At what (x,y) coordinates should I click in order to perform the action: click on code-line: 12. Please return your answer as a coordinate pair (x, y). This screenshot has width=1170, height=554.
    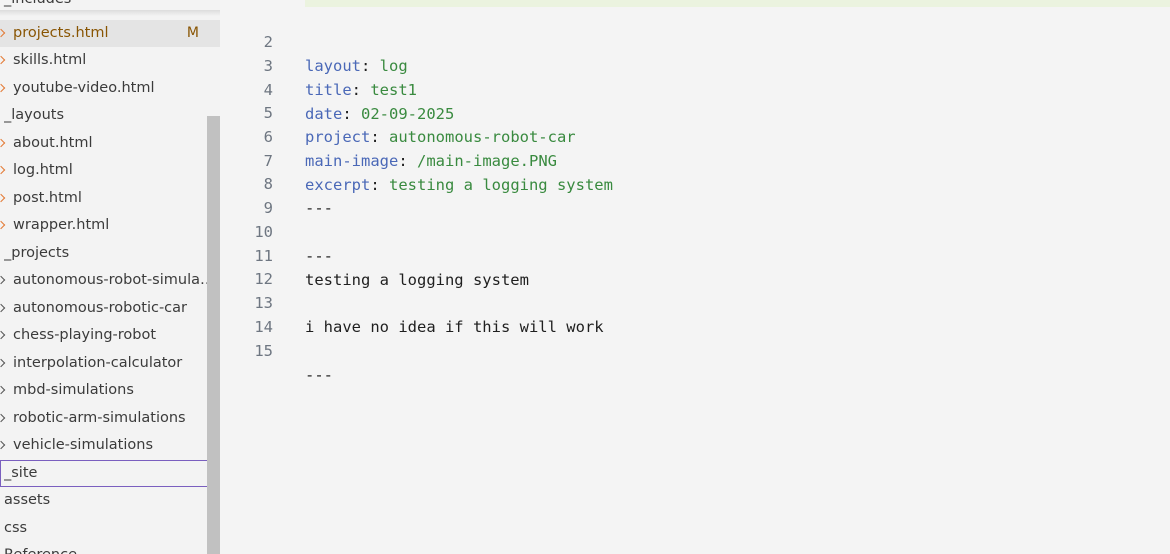
    Looking at the image, I should click on (695, 265).